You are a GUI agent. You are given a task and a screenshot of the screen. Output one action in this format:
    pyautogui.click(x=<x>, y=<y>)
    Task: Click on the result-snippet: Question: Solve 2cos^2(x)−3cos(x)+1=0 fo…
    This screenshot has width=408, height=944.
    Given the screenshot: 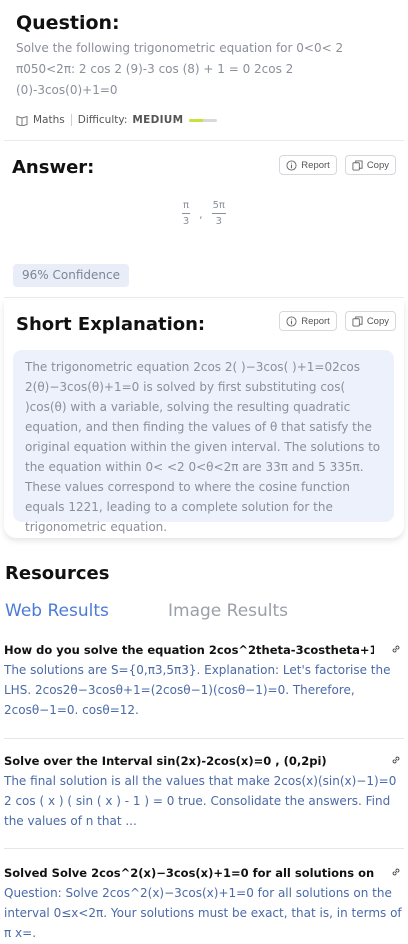 What is the action you would take?
    pyautogui.click(x=203, y=913)
    